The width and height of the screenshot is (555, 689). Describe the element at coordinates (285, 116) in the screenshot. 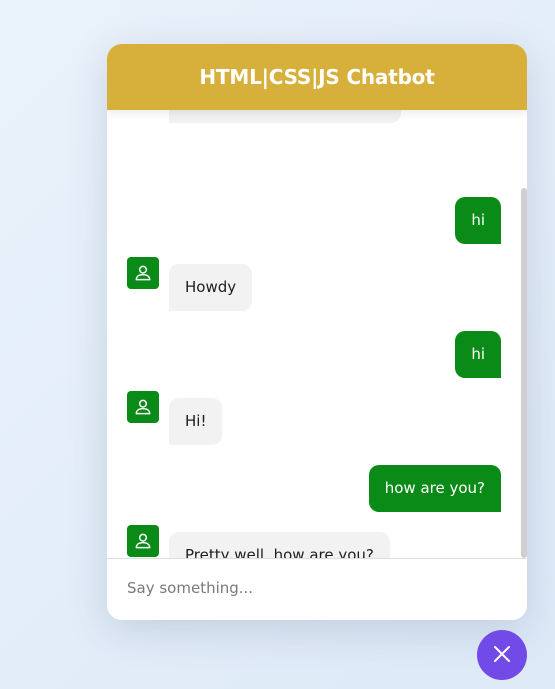

I see `message-text` at that location.